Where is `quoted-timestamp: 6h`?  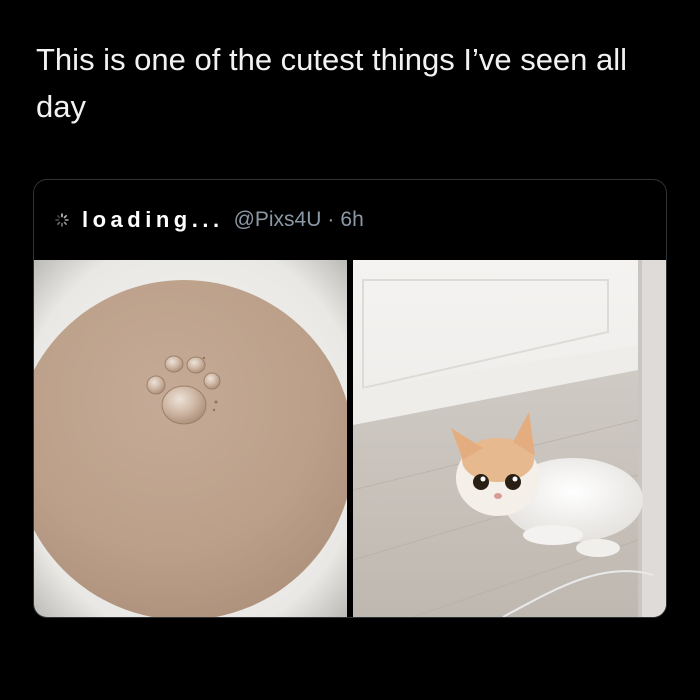 quoted-timestamp: 6h is located at coordinates (351, 220).